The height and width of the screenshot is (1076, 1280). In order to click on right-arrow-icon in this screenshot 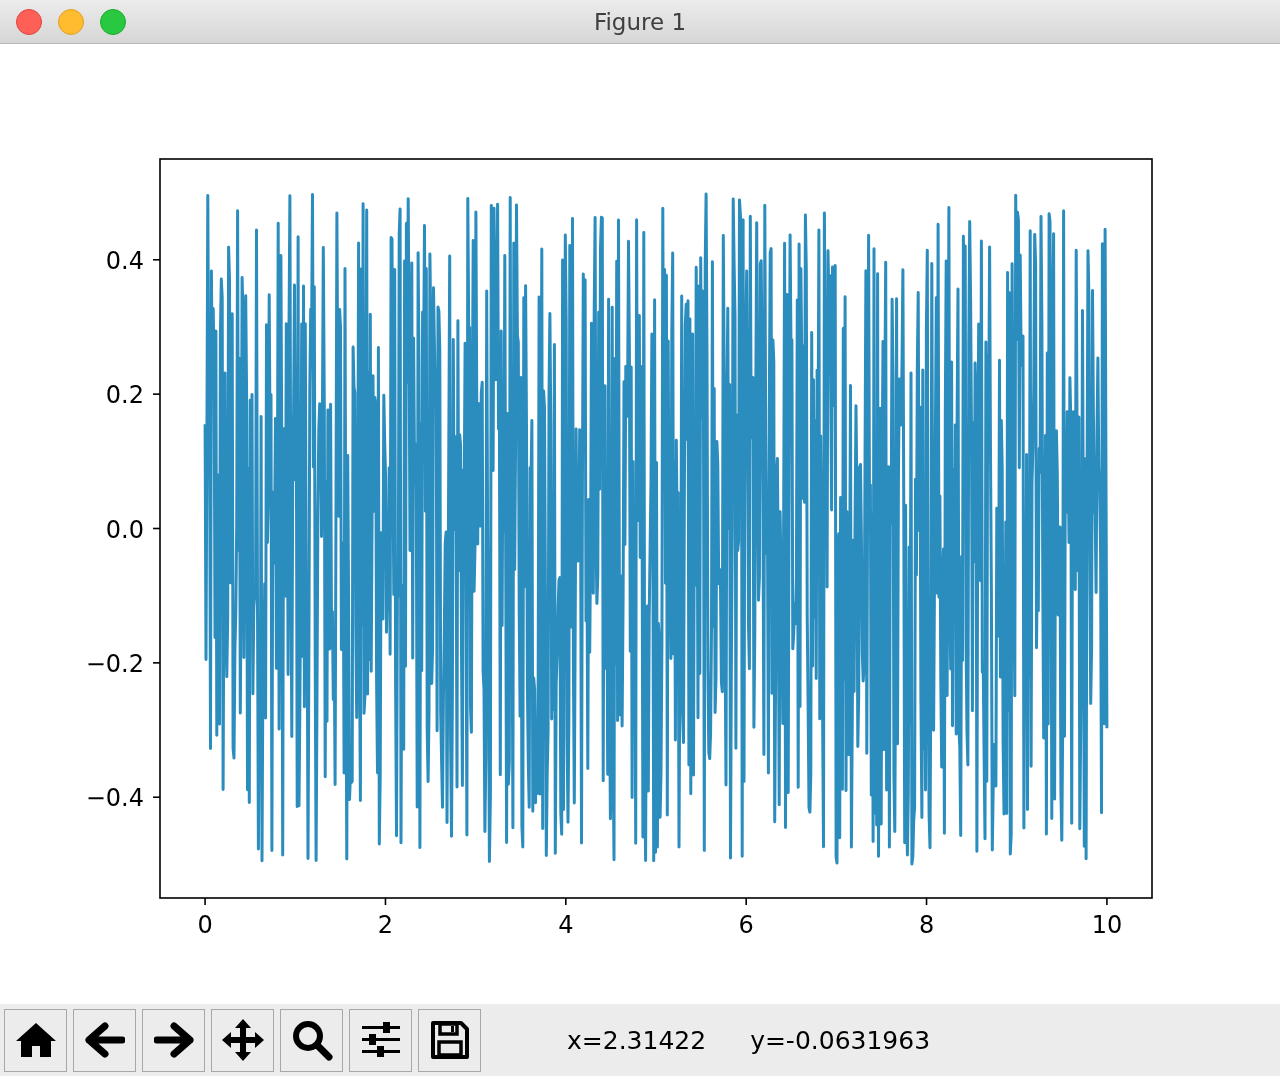, I will do `click(173, 1040)`.